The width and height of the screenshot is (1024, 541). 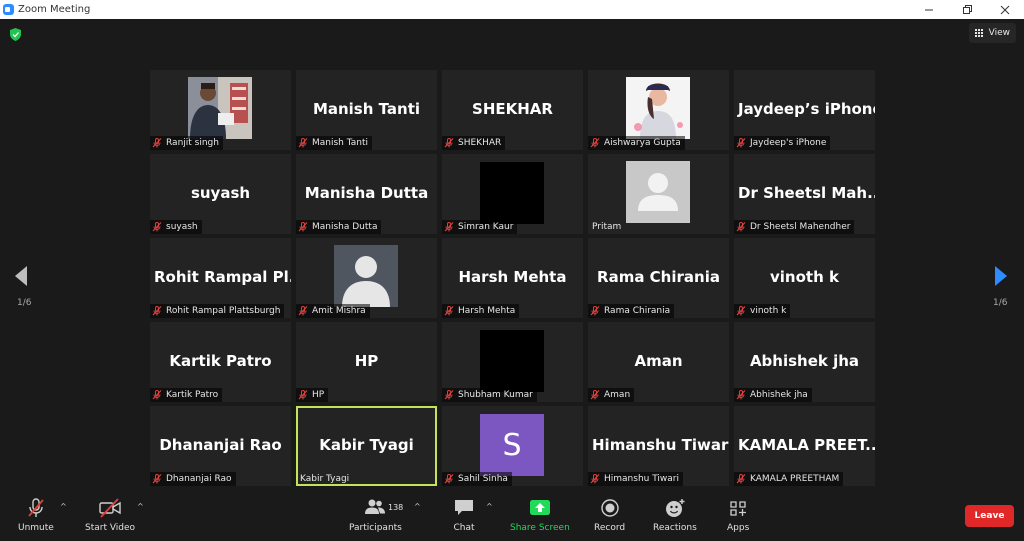 I want to click on participants-options-caret: ^, so click(x=417, y=506).